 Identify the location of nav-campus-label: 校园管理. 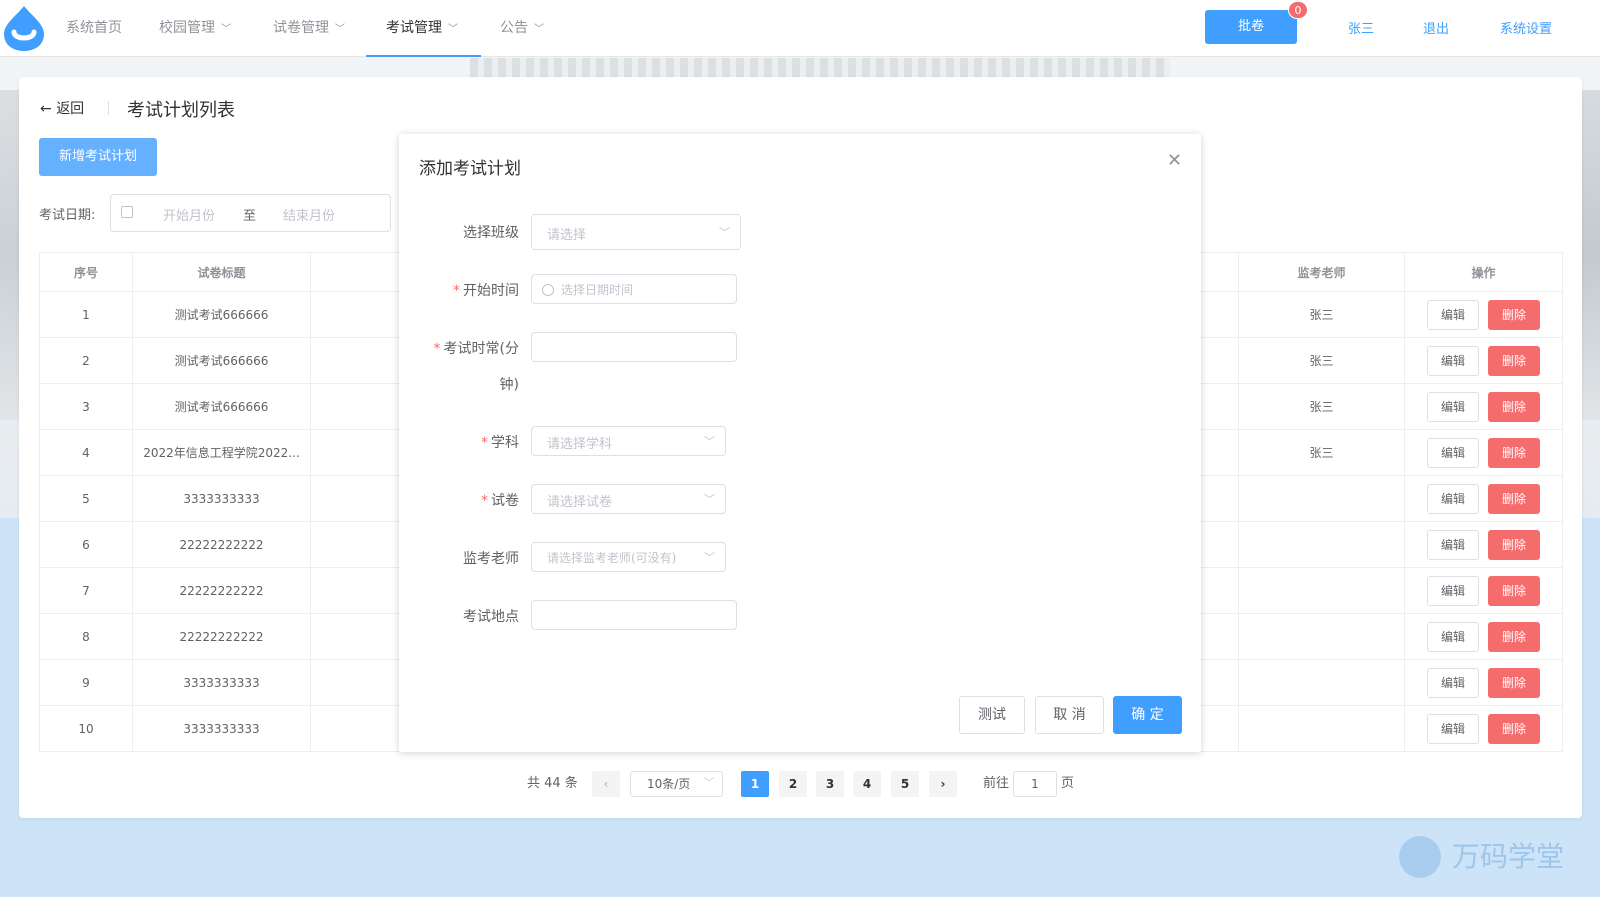
(187, 28).